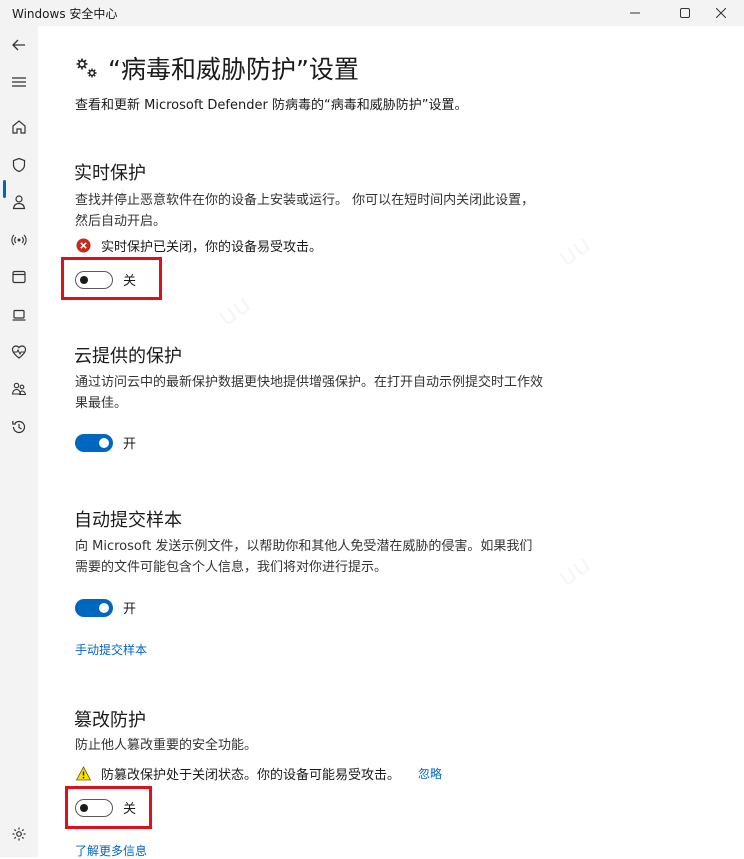  Describe the element at coordinates (372, 13) in the screenshot. I see `title-bar: Windows 安全中心` at that location.